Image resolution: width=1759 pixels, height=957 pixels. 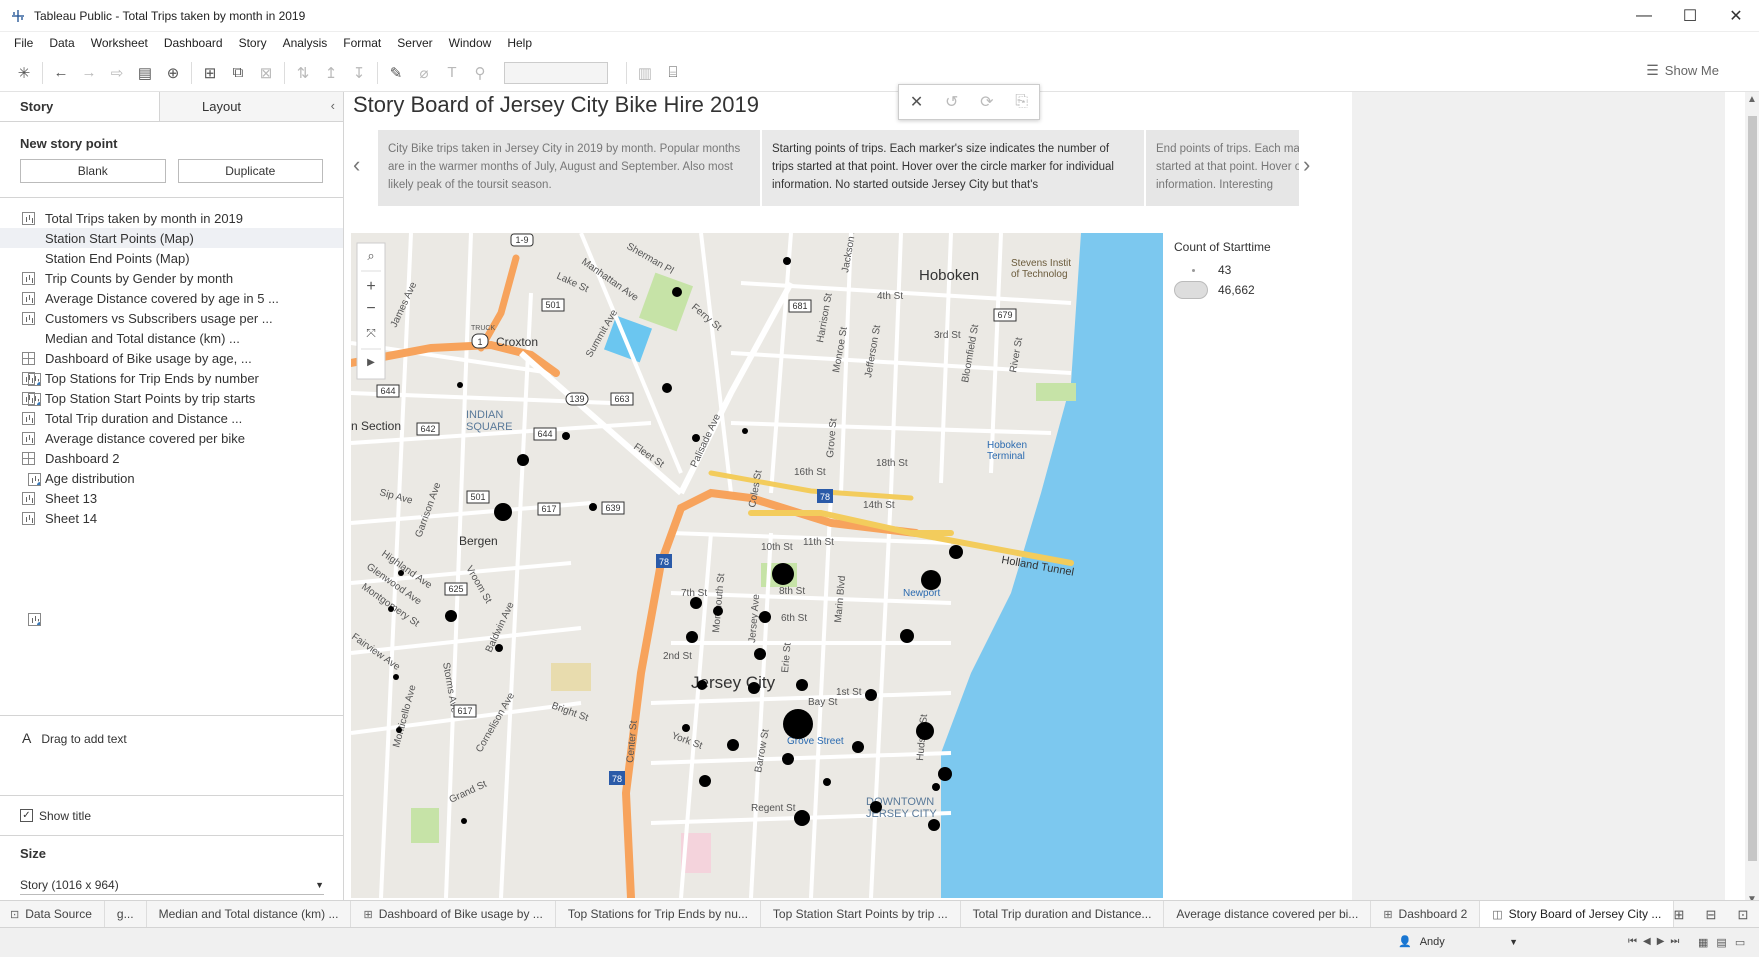 What do you see at coordinates (362, 43) in the screenshot?
I see `menu-format: Format` at bounding box center [362, 43].